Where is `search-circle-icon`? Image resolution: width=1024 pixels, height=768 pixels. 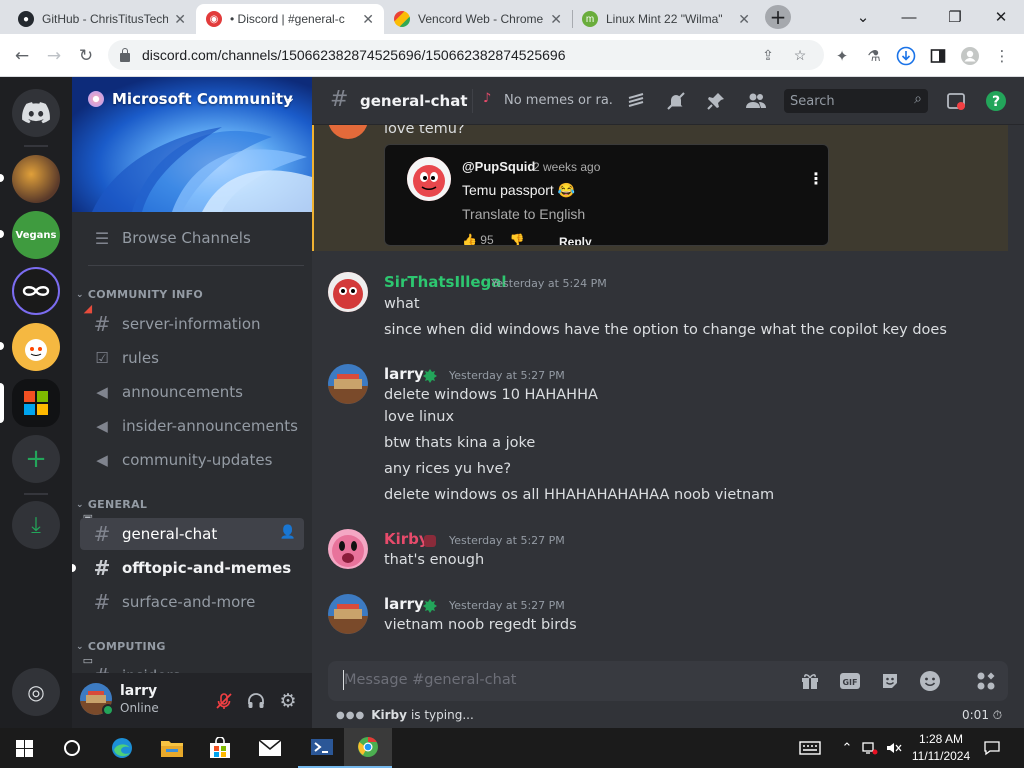 search-circle-icon is located at coordinates (72, 748).